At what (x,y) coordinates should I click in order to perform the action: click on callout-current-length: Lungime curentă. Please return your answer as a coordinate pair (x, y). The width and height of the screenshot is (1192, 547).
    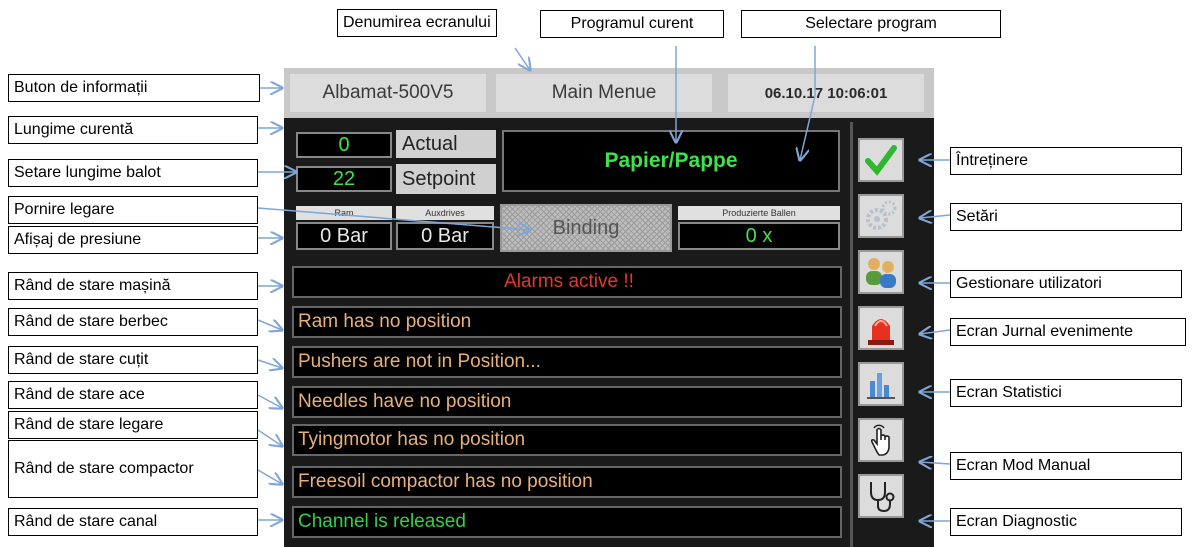
    Looking at the image, I should click on (133, 130).